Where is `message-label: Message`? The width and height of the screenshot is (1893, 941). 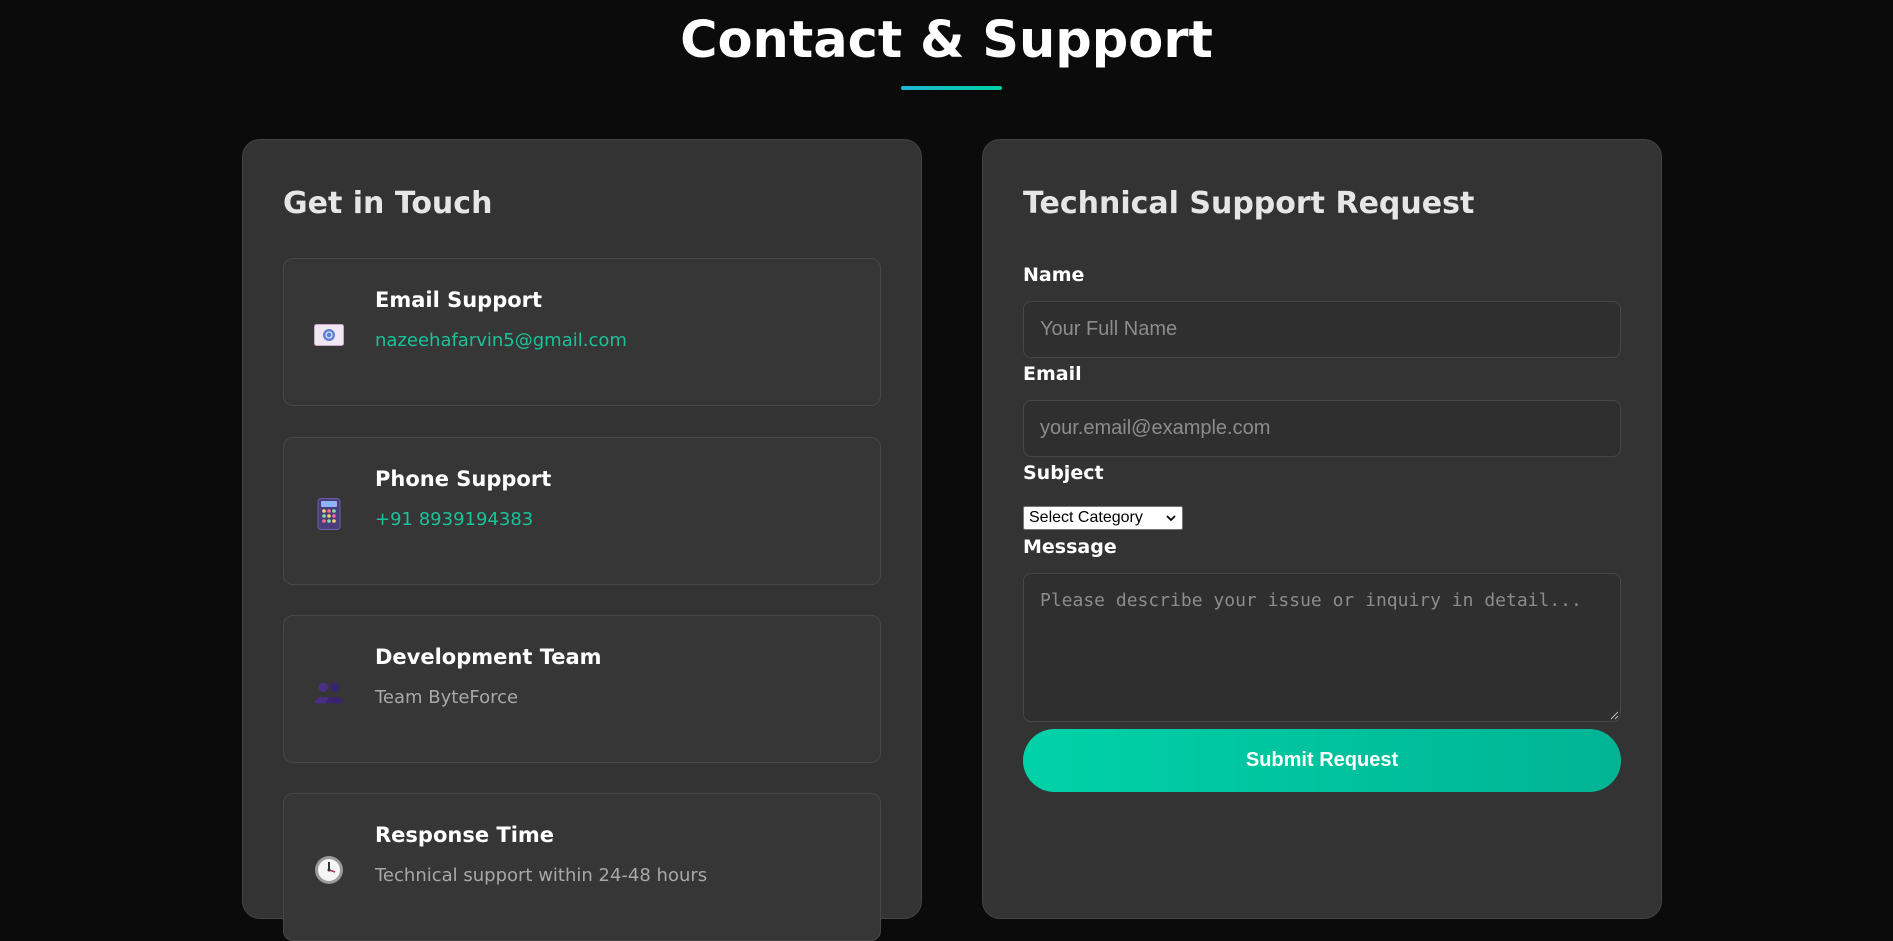 message-label: Message is located at coordinates (1070, 547).